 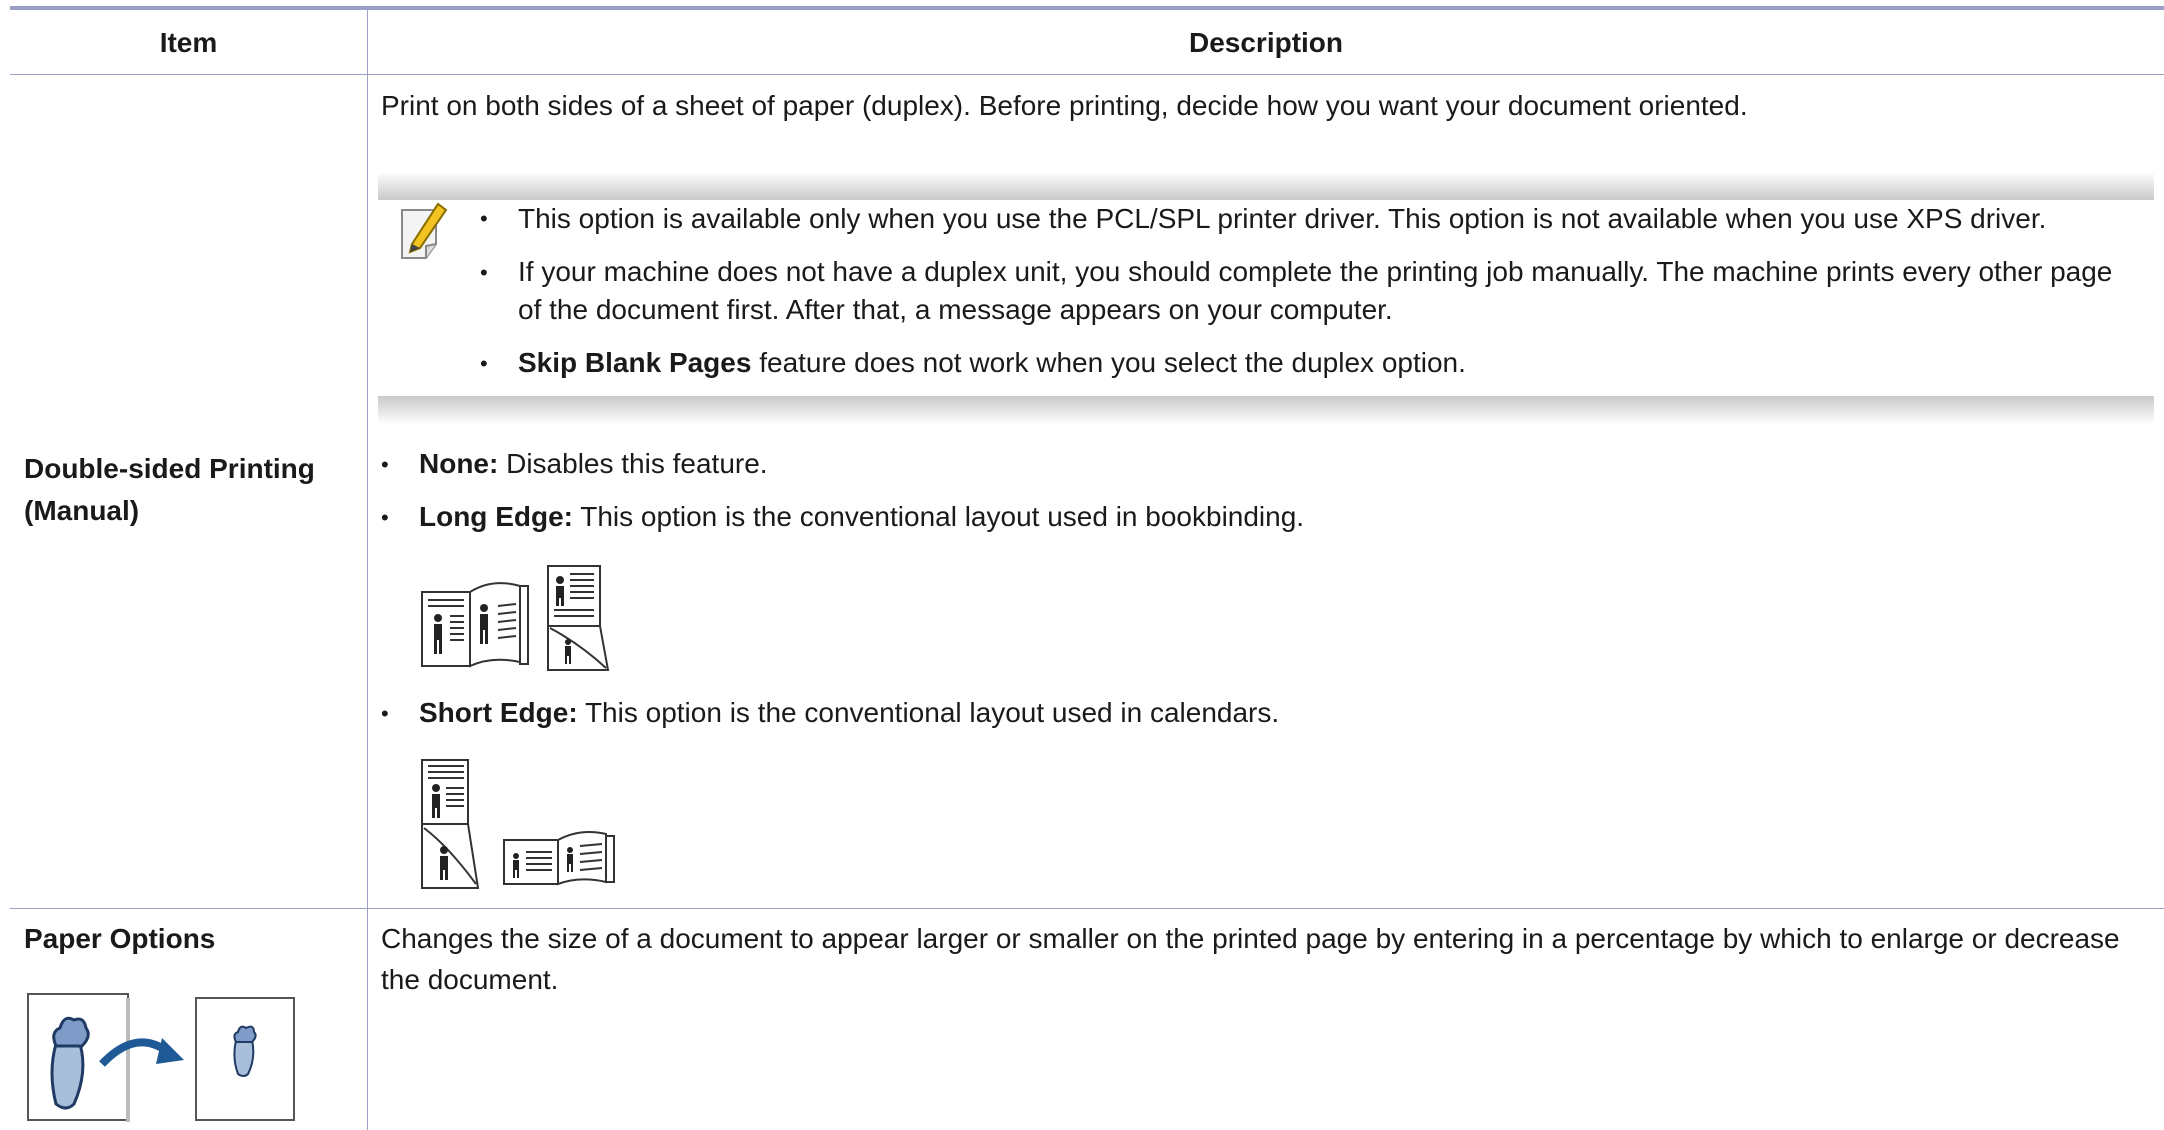 I want to click on item-label-line: Double-sided Printing, so click(x=169, y=468).